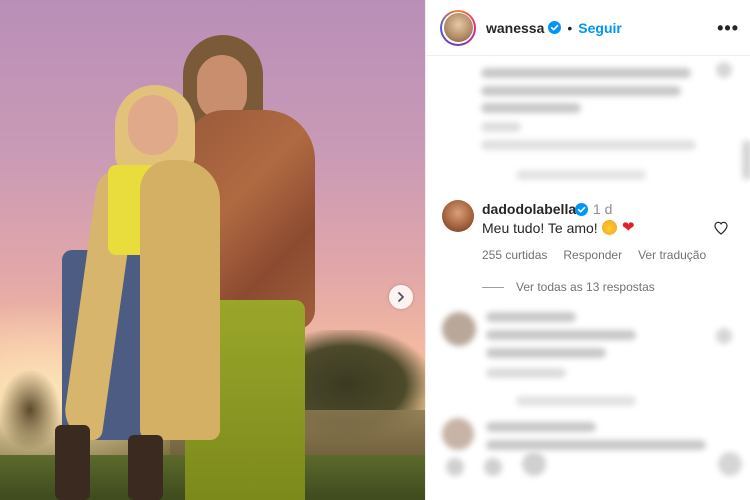 The width and height of the screenshot is (750, 500). Describe the element at coordinates (628, 227) in the screenshot. I see `red-heart-emoji: ❤` at that location.